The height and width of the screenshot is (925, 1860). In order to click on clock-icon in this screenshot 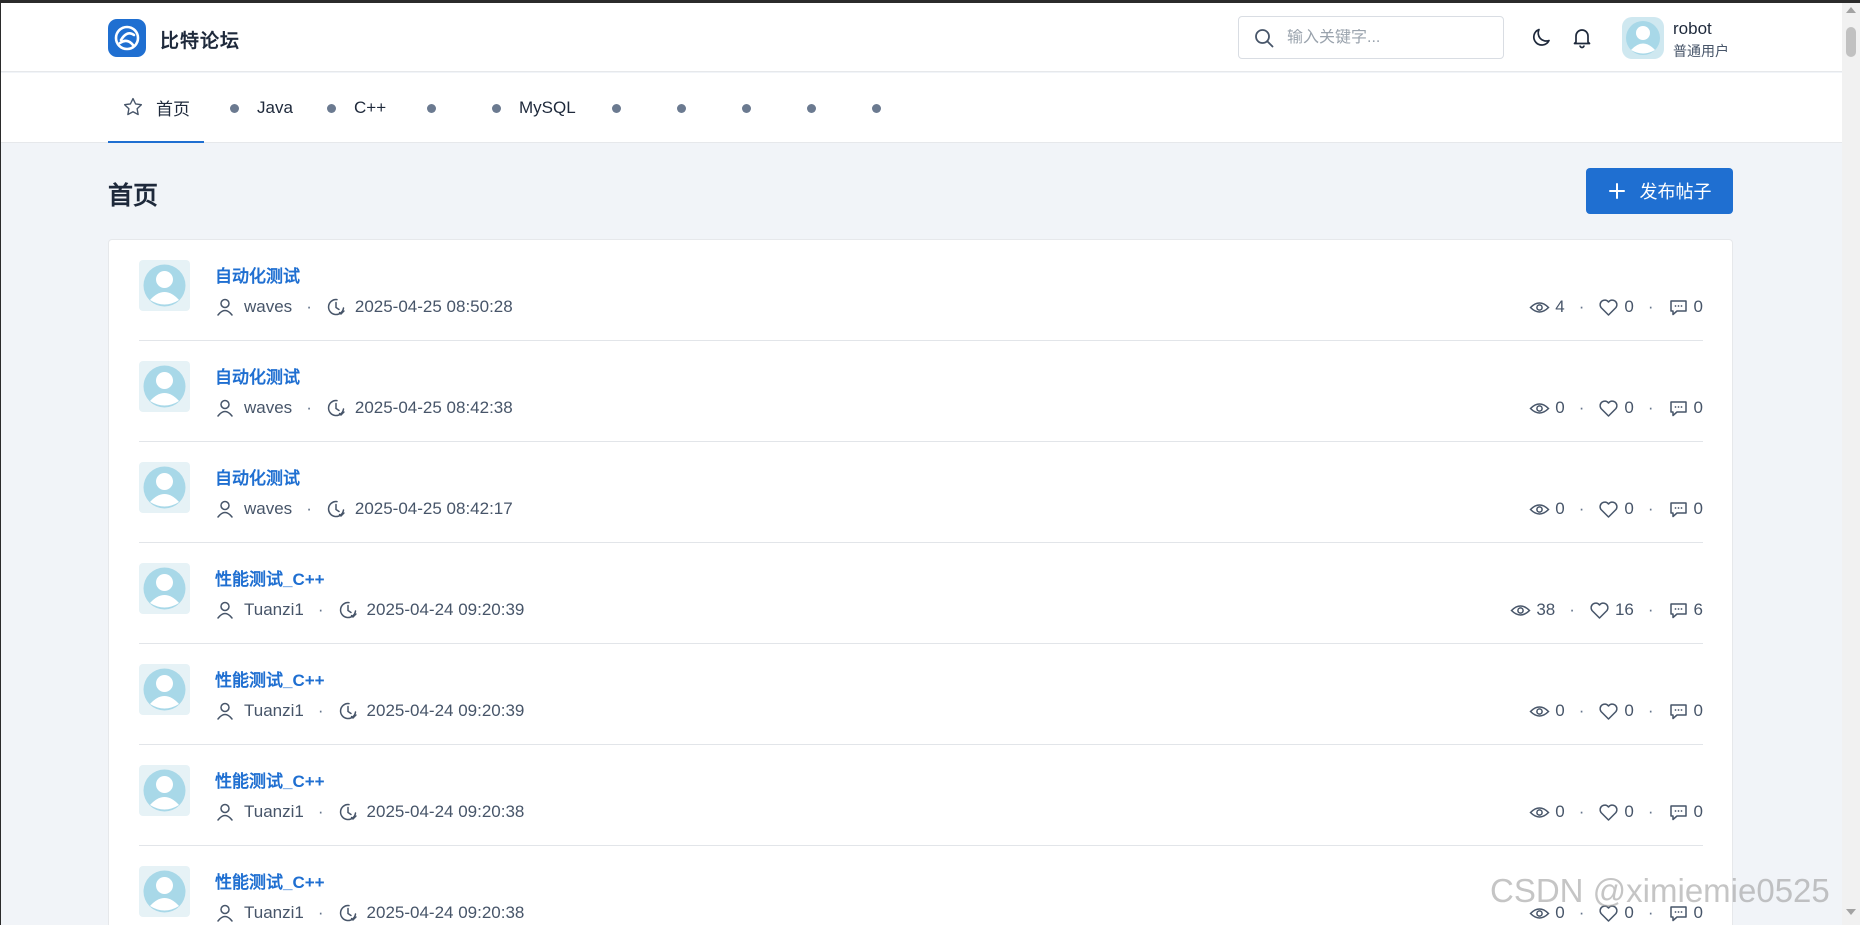, I will do `click(340, 307)`.